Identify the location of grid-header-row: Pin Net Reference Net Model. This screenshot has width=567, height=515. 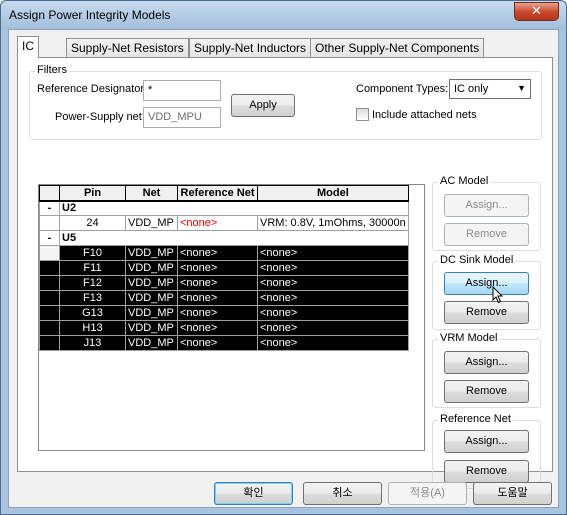
(224, 193).